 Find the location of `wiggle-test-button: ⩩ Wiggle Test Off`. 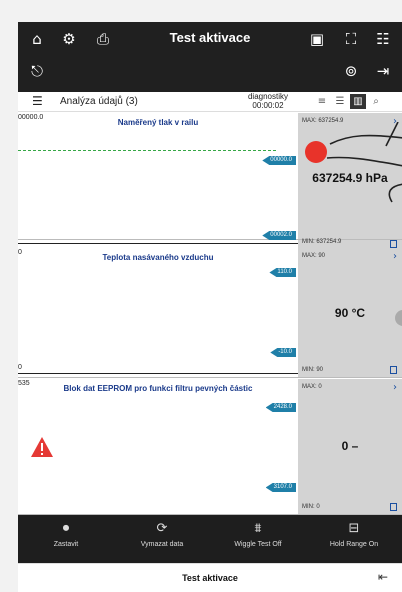

wiggle-test-button: ⩩ Wiggle Test Off is located at coordinates (258, 533).